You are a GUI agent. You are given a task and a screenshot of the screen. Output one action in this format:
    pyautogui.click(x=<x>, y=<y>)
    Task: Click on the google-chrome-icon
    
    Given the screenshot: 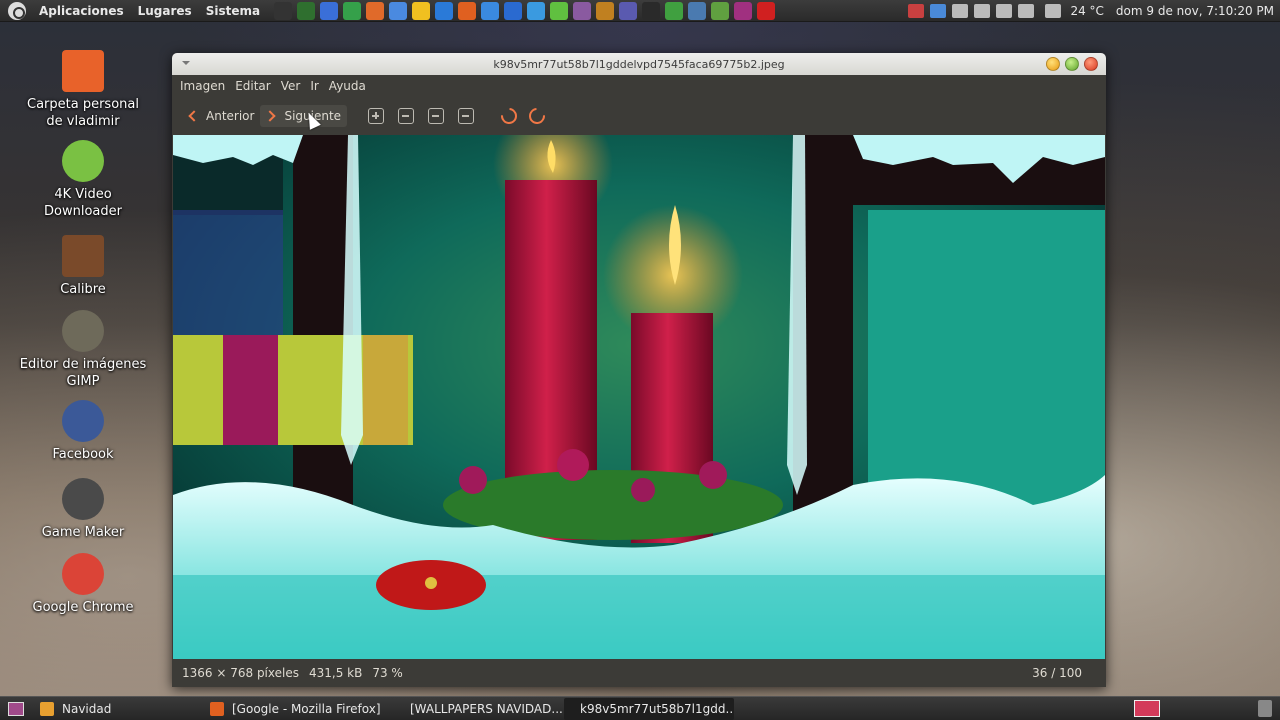 What is the action you would take?
    pyautogui.click(x=83, y=574)
    